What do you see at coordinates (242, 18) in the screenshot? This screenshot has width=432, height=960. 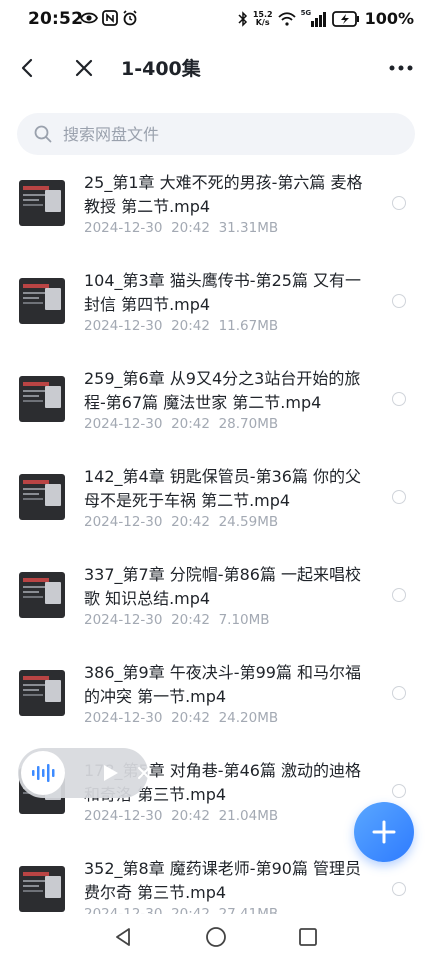 I see `bluetooth-icon` at bounding box center [242, 18].